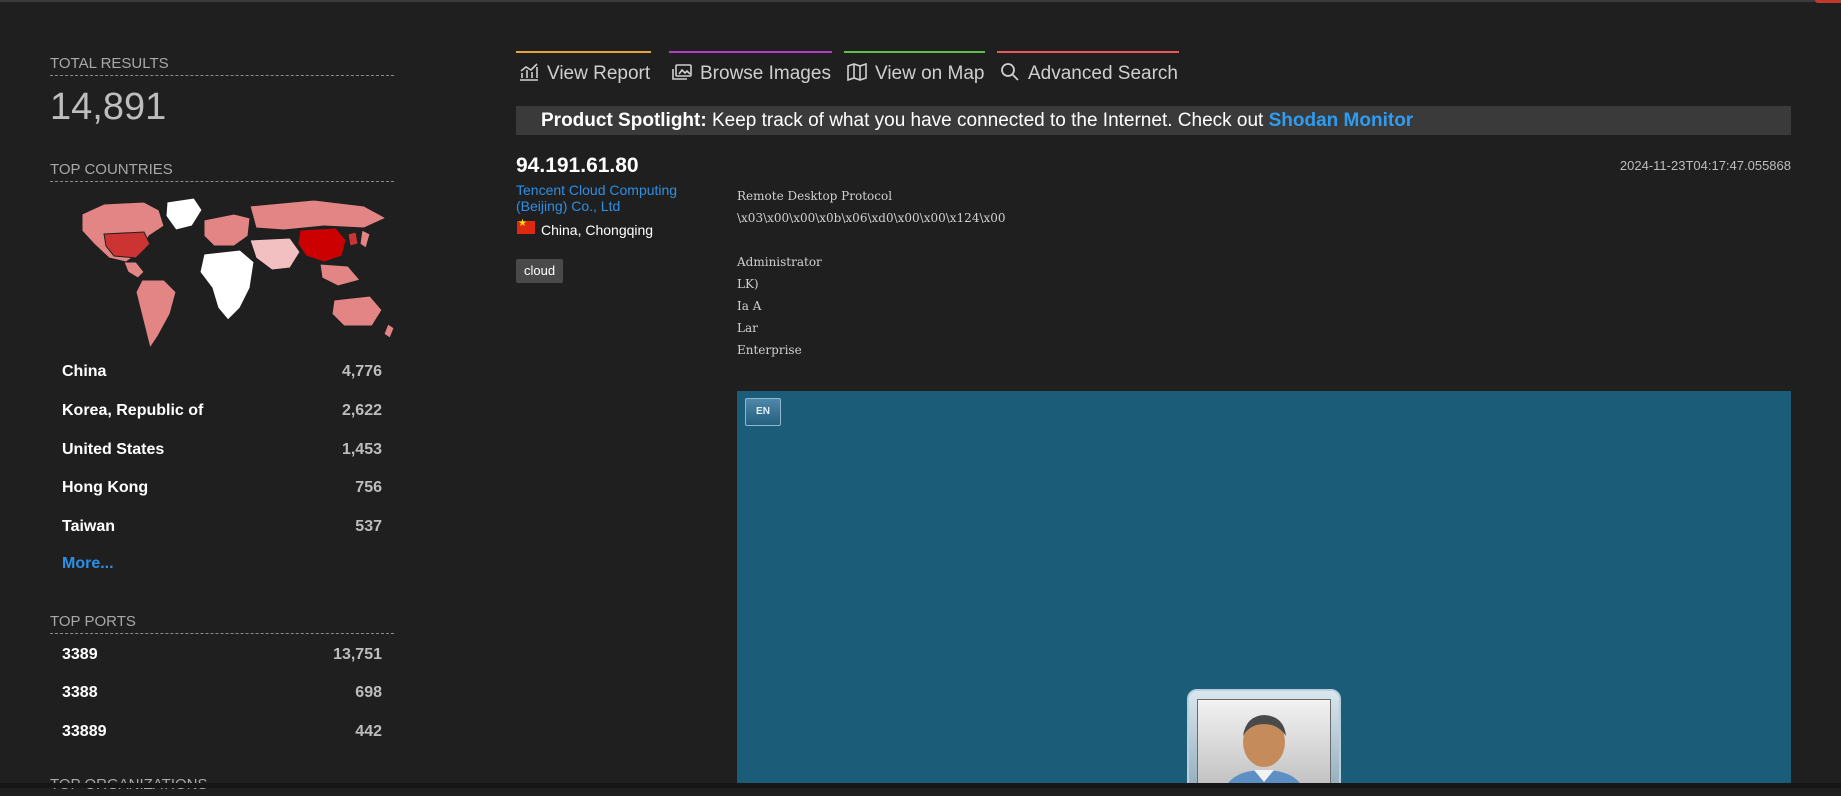  Describe the element at coordinates (222, 697) in the screenshot. I see `port-facet-3388: 3388 698` at that location.